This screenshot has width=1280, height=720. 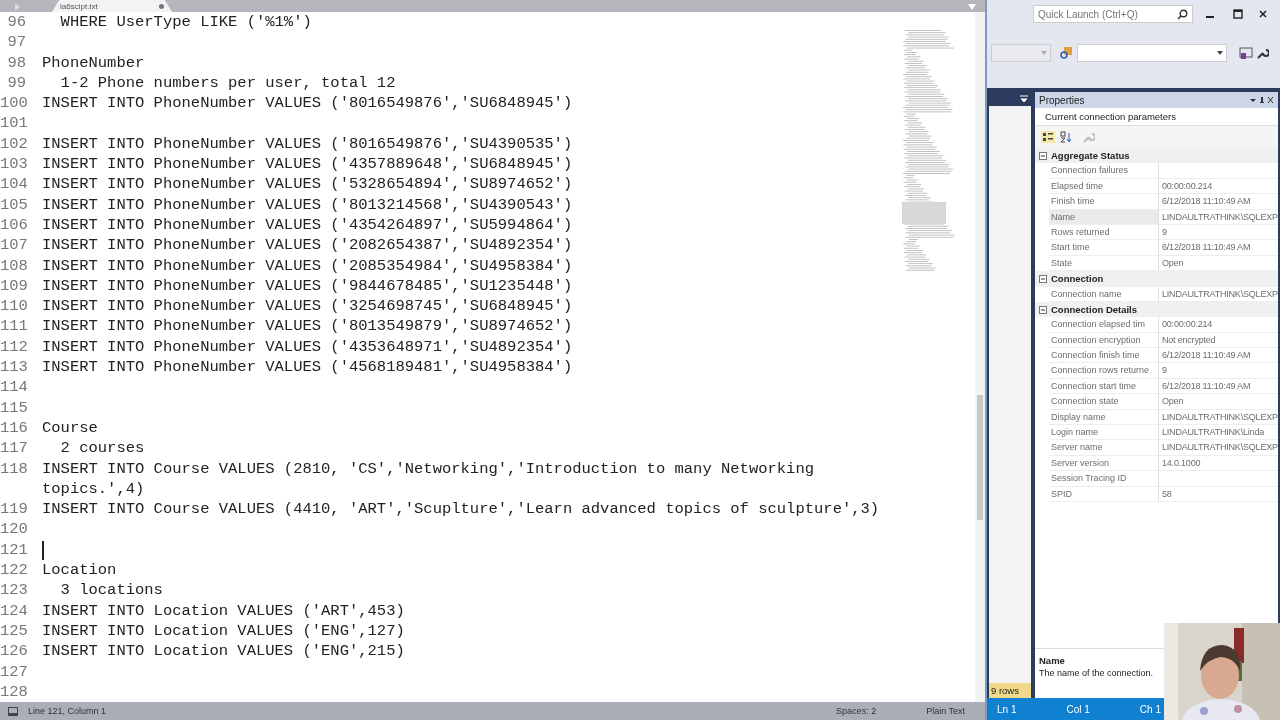 I want to click on property-value: 58, so click(x=1167, y=493).